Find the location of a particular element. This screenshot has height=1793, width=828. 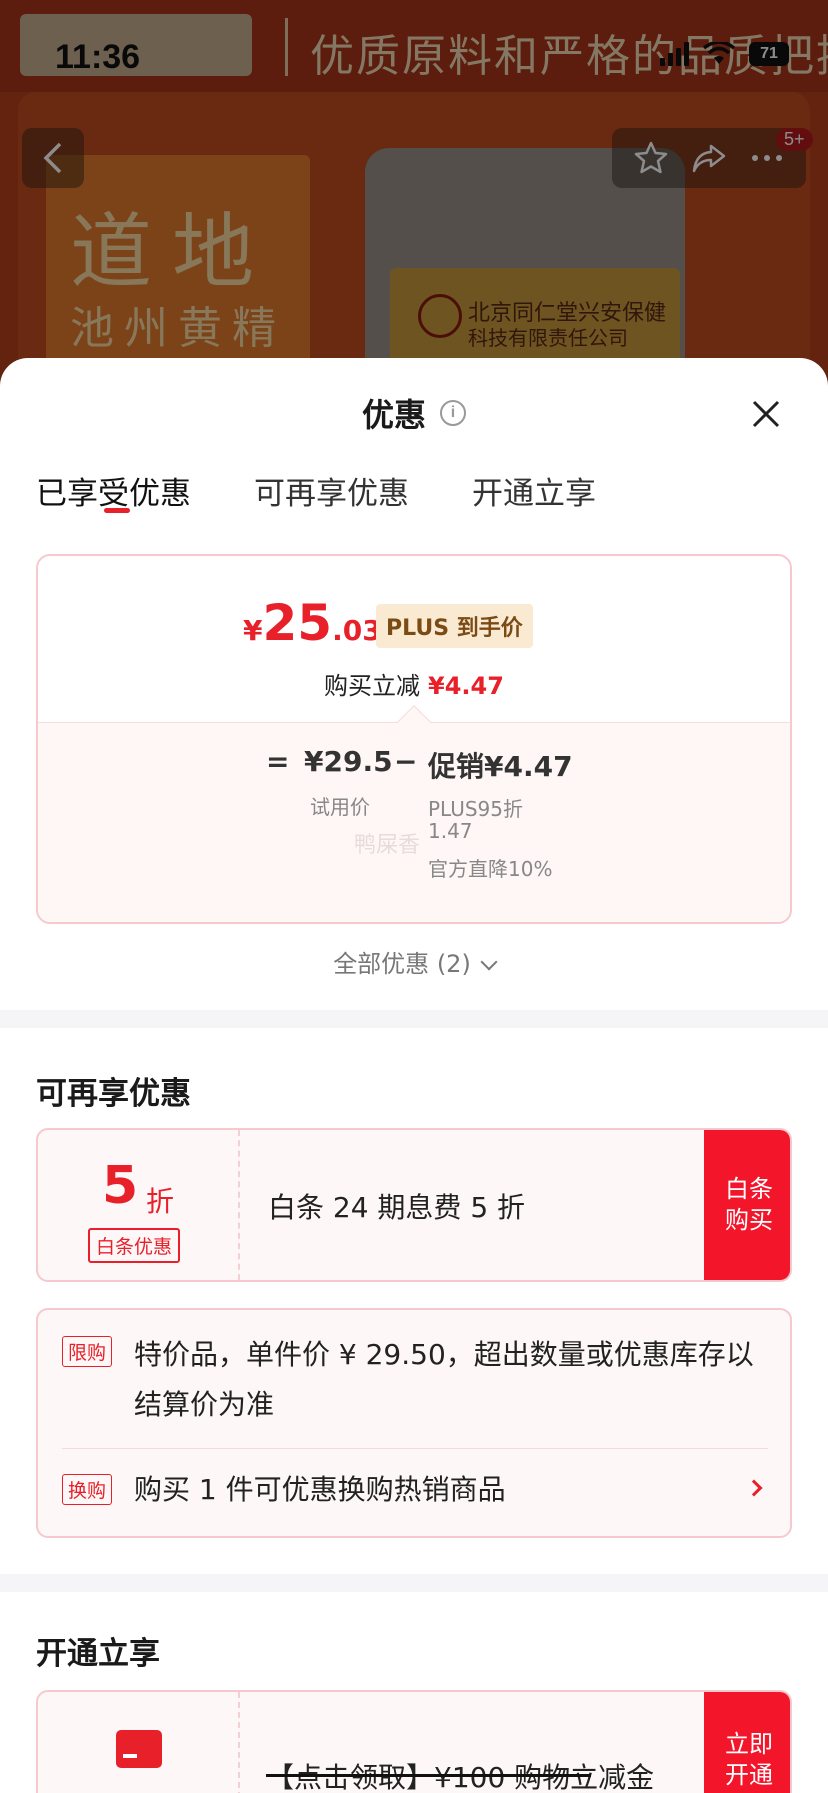

price-integer: 25 is located at coordinates (297, 623).